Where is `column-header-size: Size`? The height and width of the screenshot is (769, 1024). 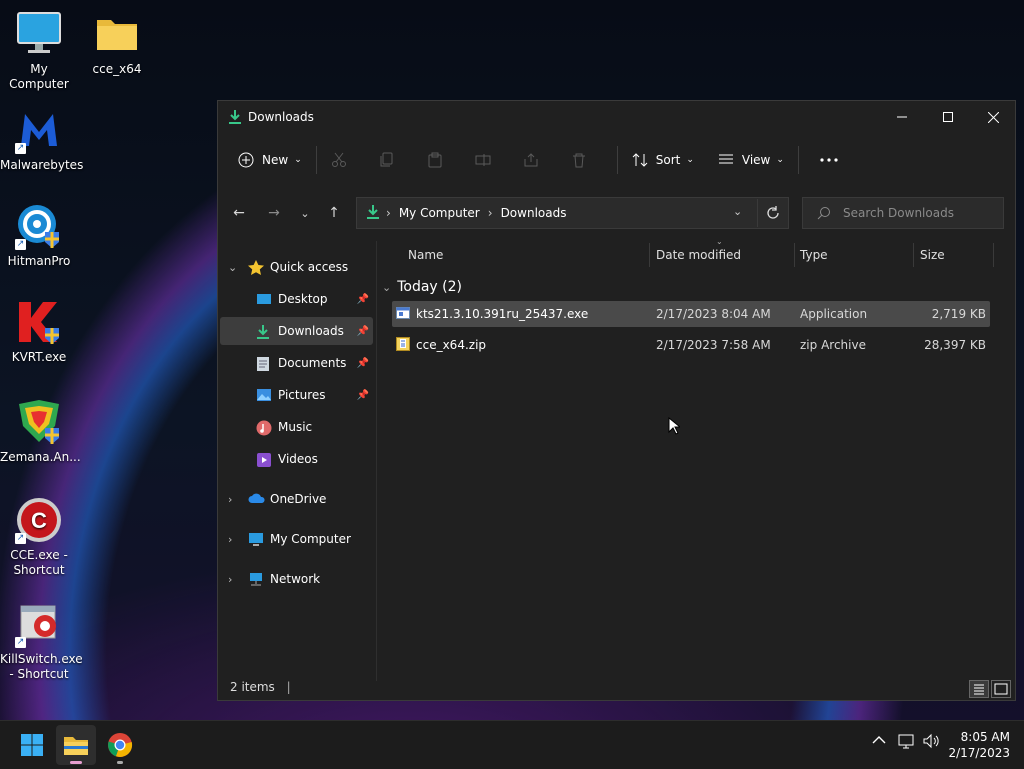
column-header-size: Size is located at coordinates (932, 255).